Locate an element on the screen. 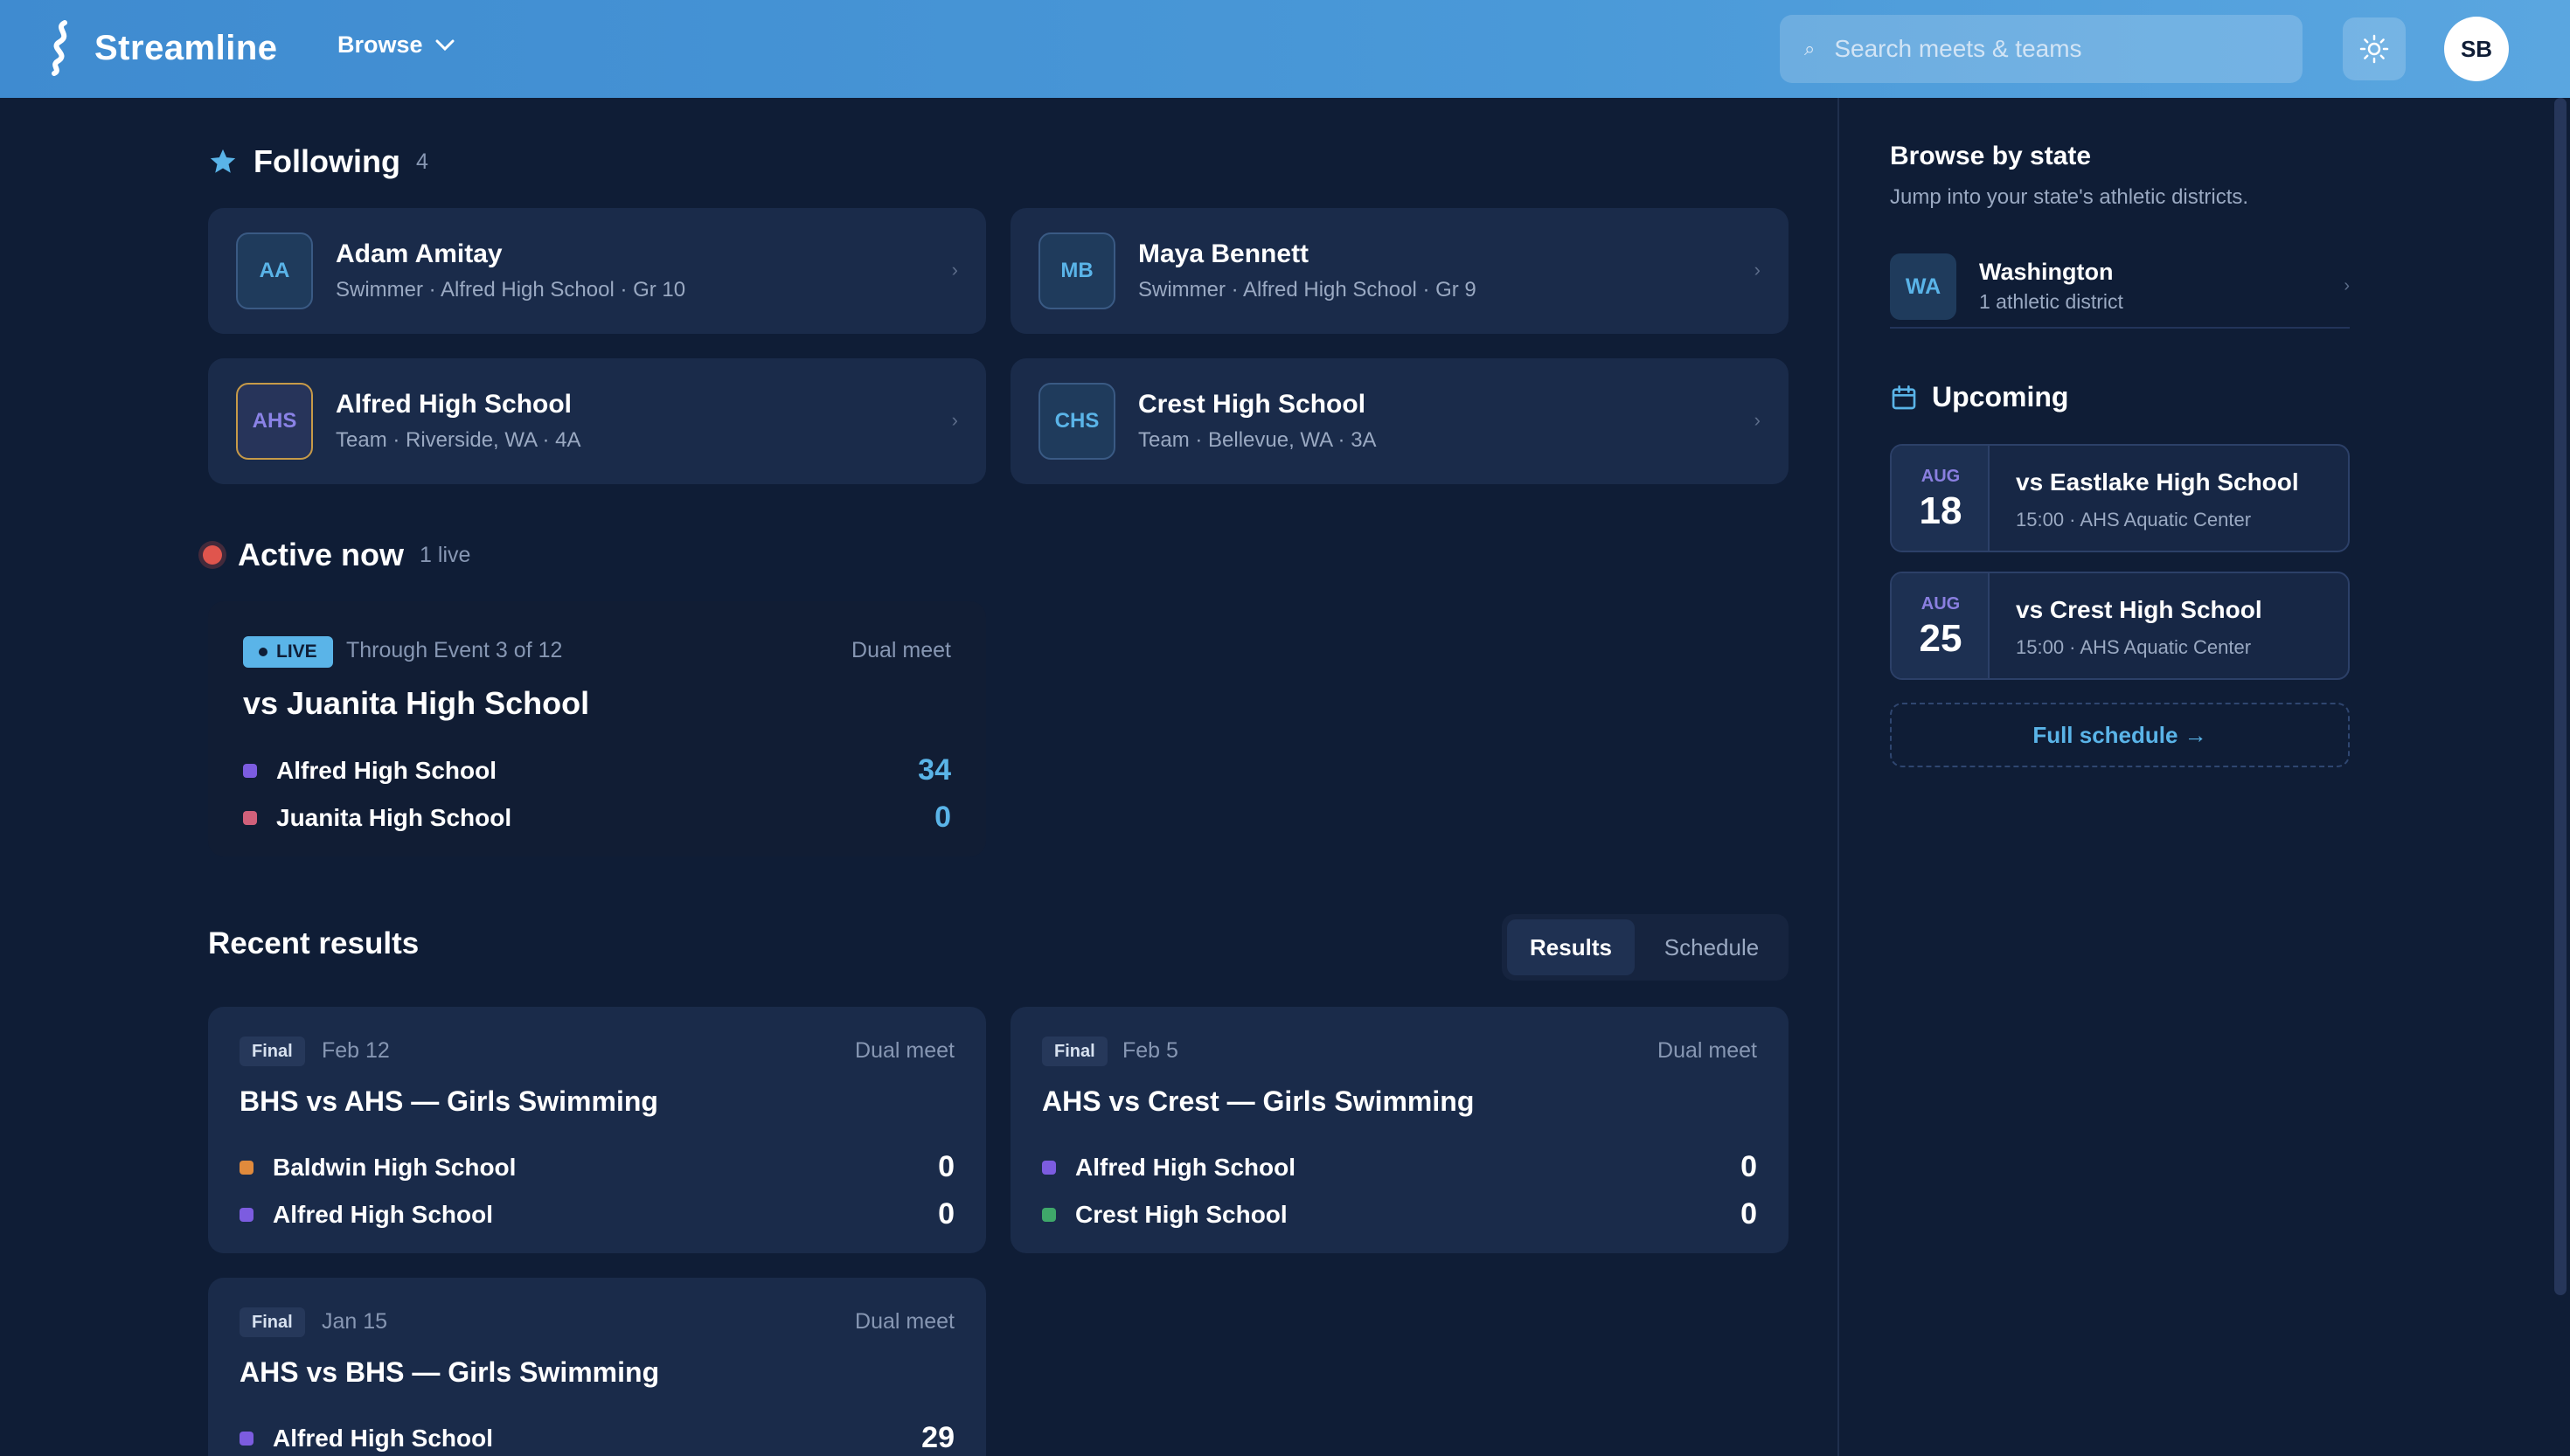 The width and height of the screenshot is (2570, 1456). team-badge: AHS is located at coordinates (274, 421).